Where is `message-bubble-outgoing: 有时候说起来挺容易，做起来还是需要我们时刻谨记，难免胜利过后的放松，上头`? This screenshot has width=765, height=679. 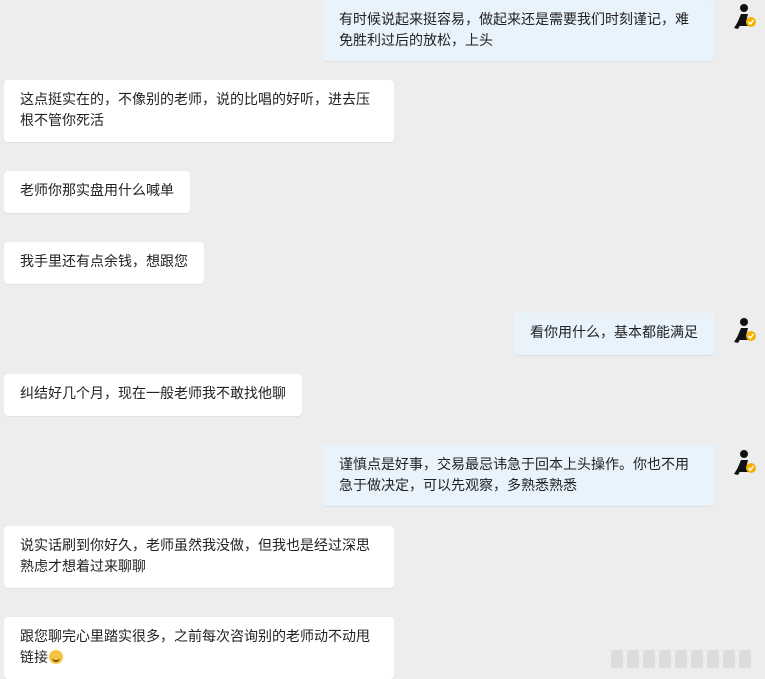 message-bubble-outgoing: 有时候说起来挺容易，做起来还是需要我们时刻谨记，难免胜利过后的放松，上头 is located at coordinates (518, 30).